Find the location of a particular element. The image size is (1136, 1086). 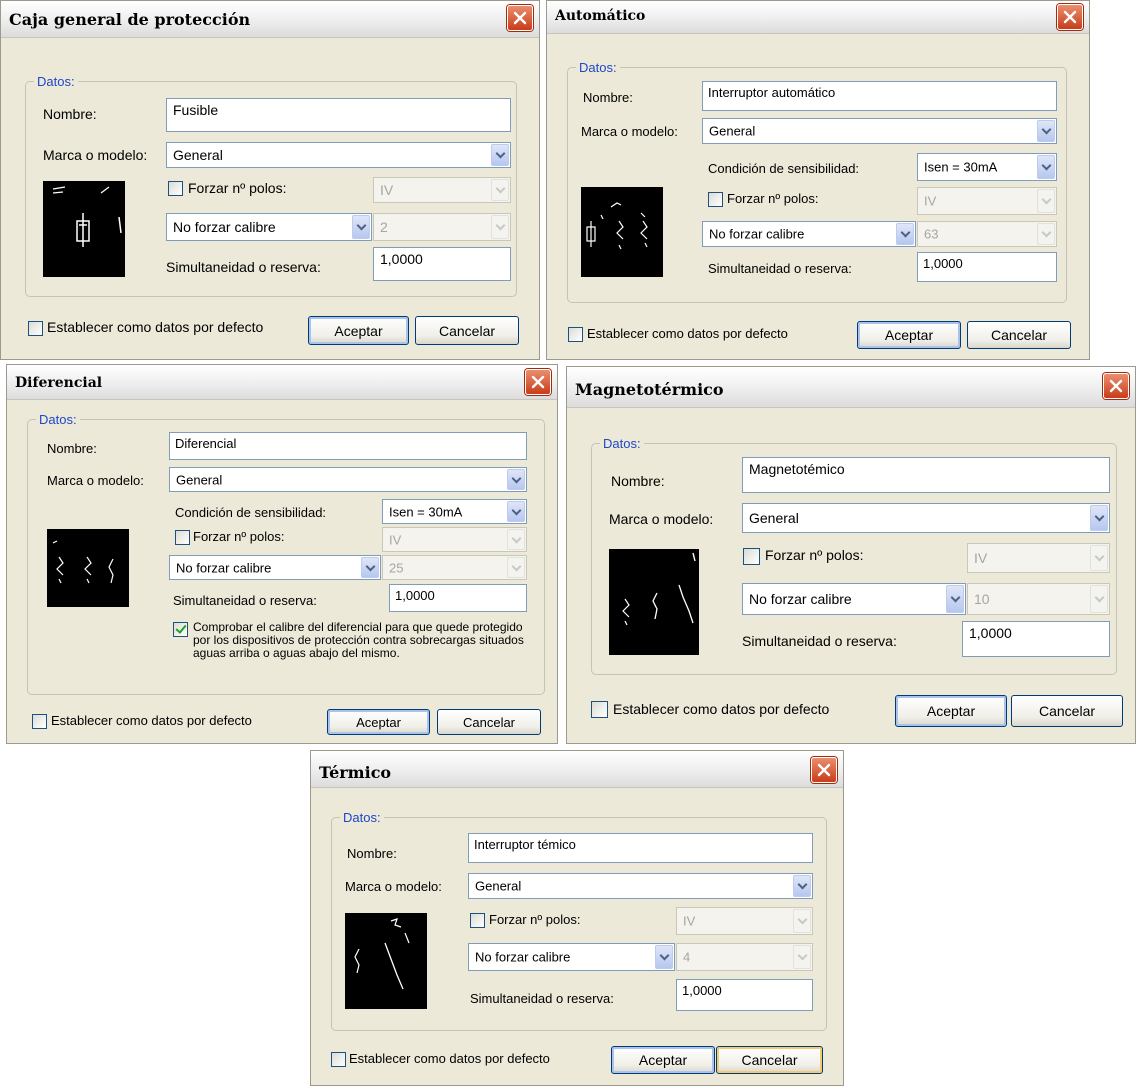

calibre-num-select: 2 is located at coordinates (442, 227).